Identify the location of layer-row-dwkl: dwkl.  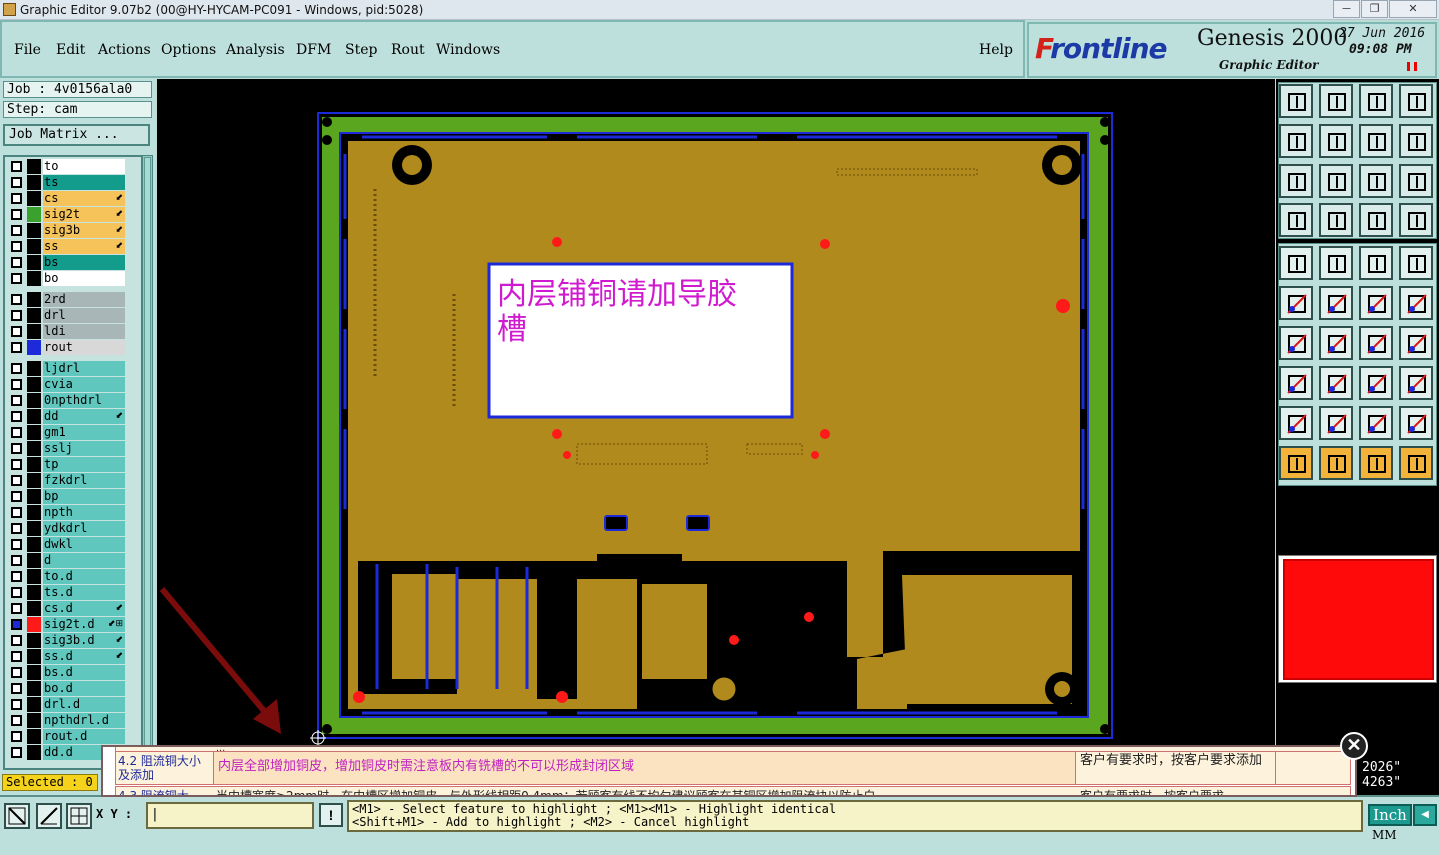
(66, 544).